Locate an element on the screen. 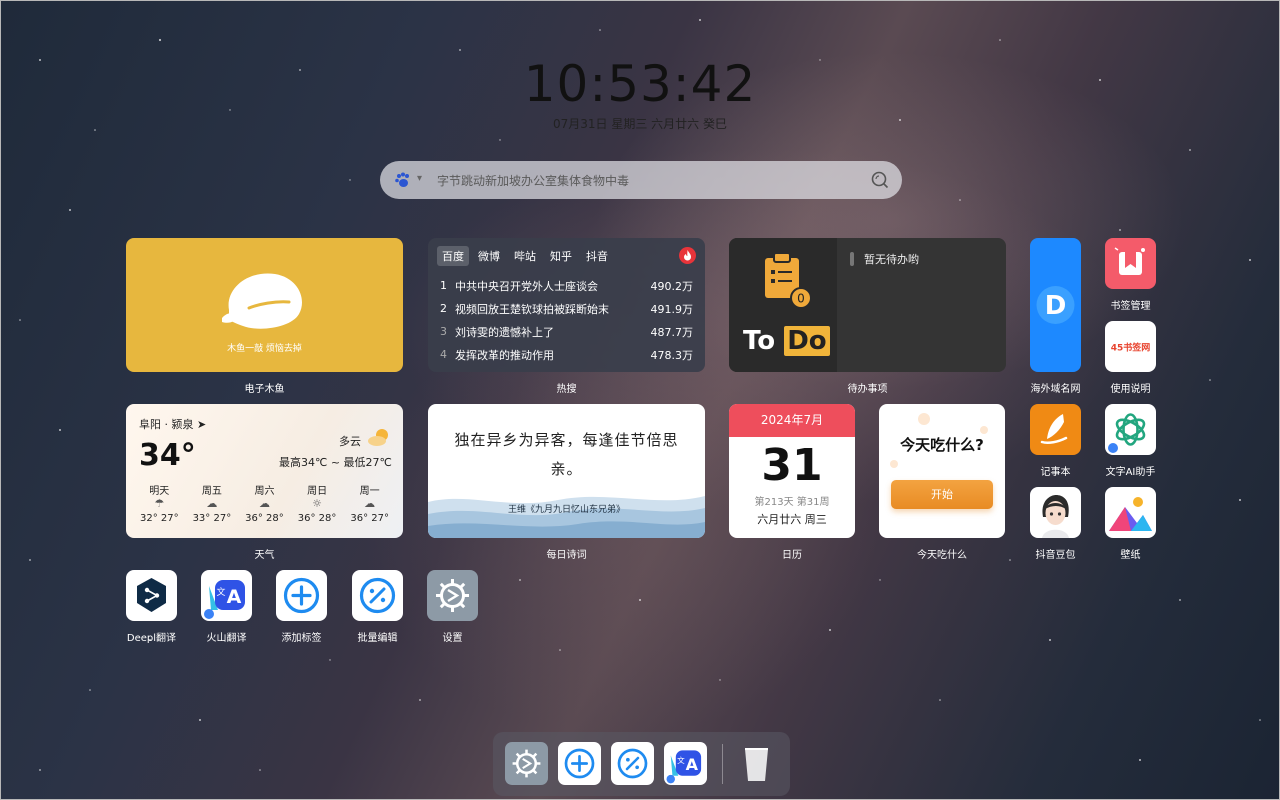 The image size is (1280, 800). app-guide: 45书签网 is located at coordinates (1130, 346).